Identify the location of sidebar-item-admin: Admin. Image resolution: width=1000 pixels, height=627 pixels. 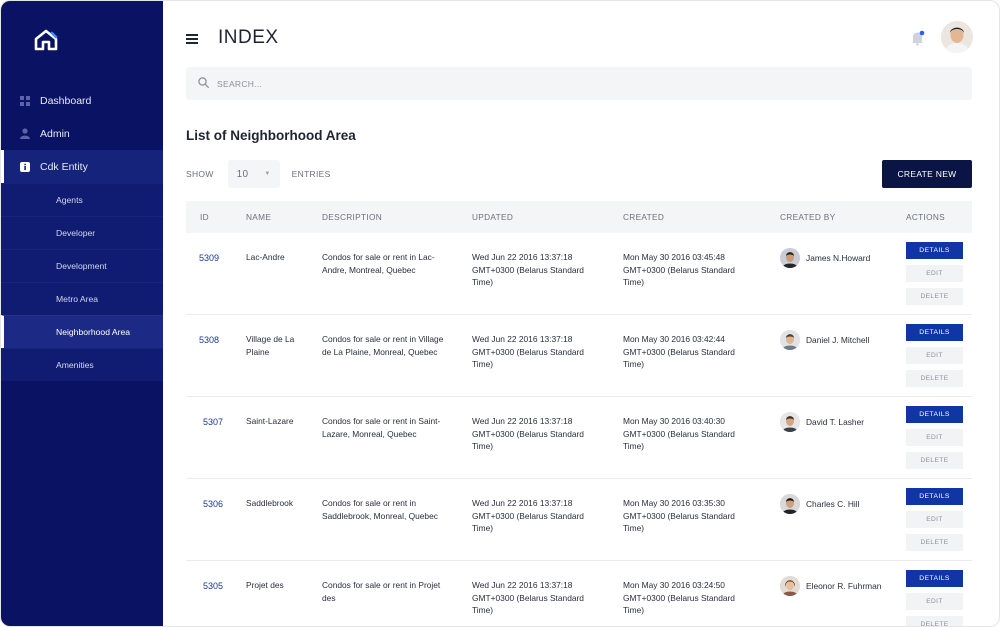
(82, 133).